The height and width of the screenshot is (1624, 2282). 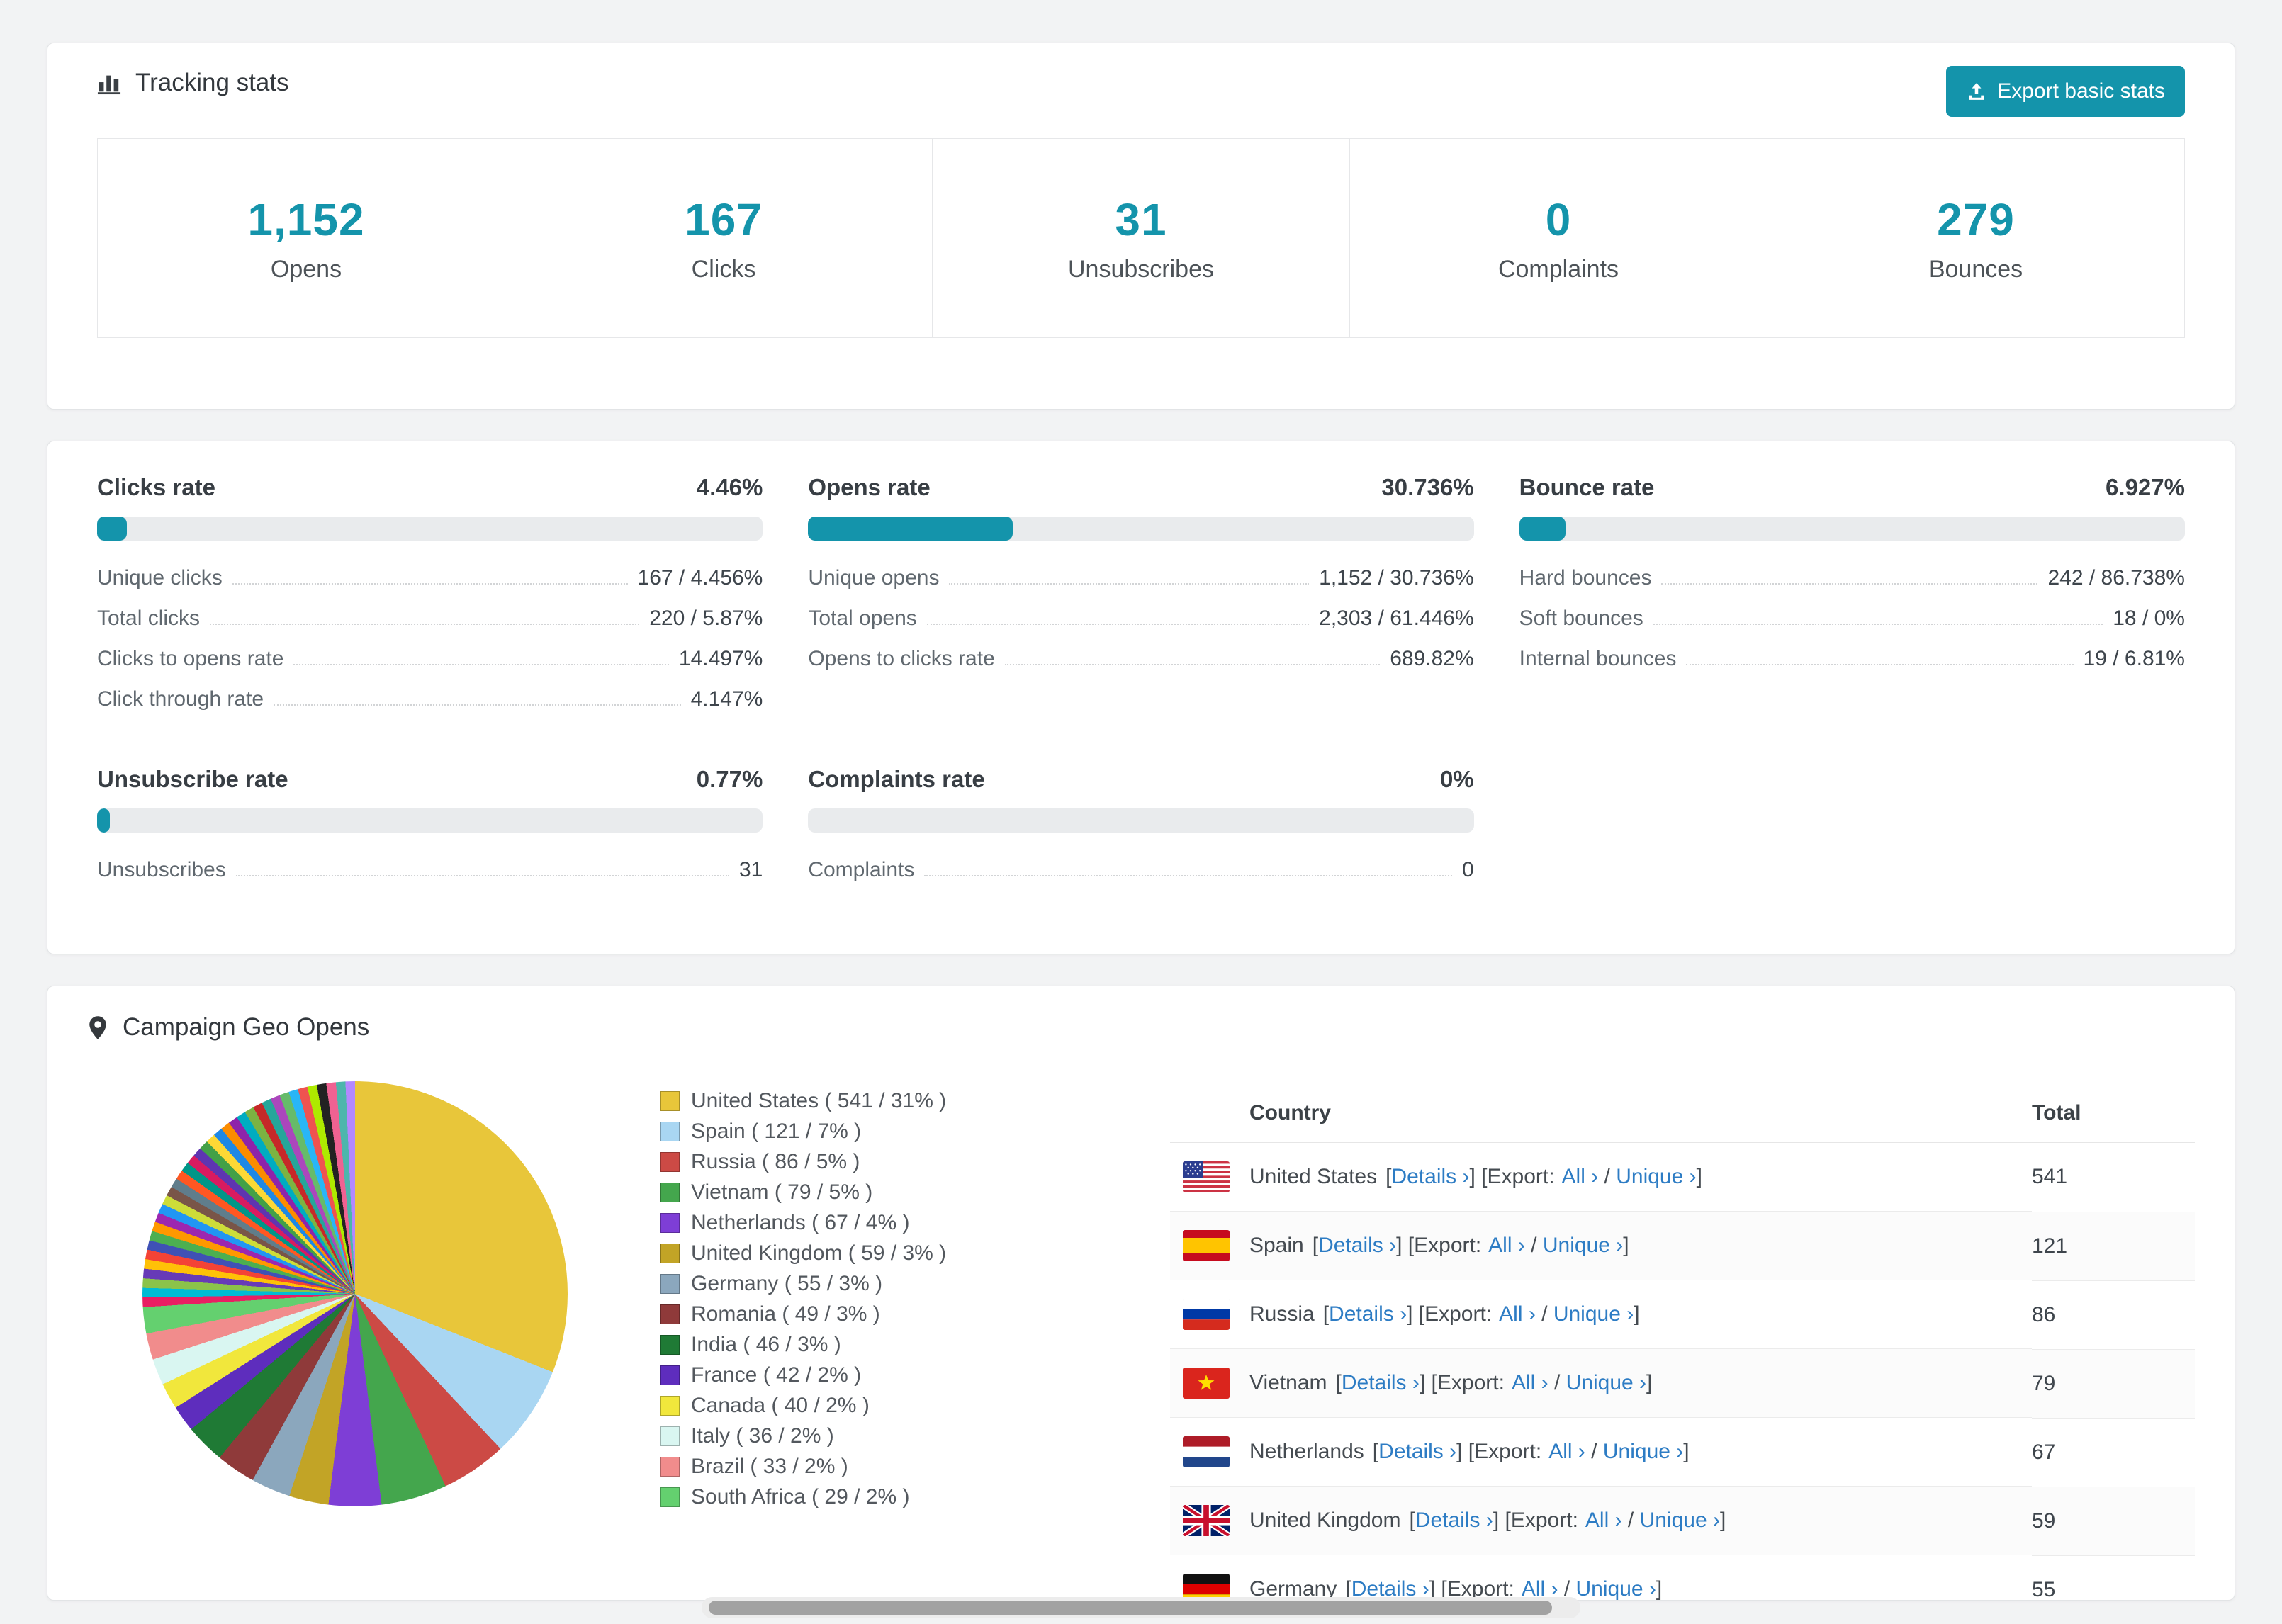 What do you see at coordinates (894, 1497) in the screenshot?
I see `legend-item: South Africa ( 29 / 2% )` at bounding box center [894, 1497].